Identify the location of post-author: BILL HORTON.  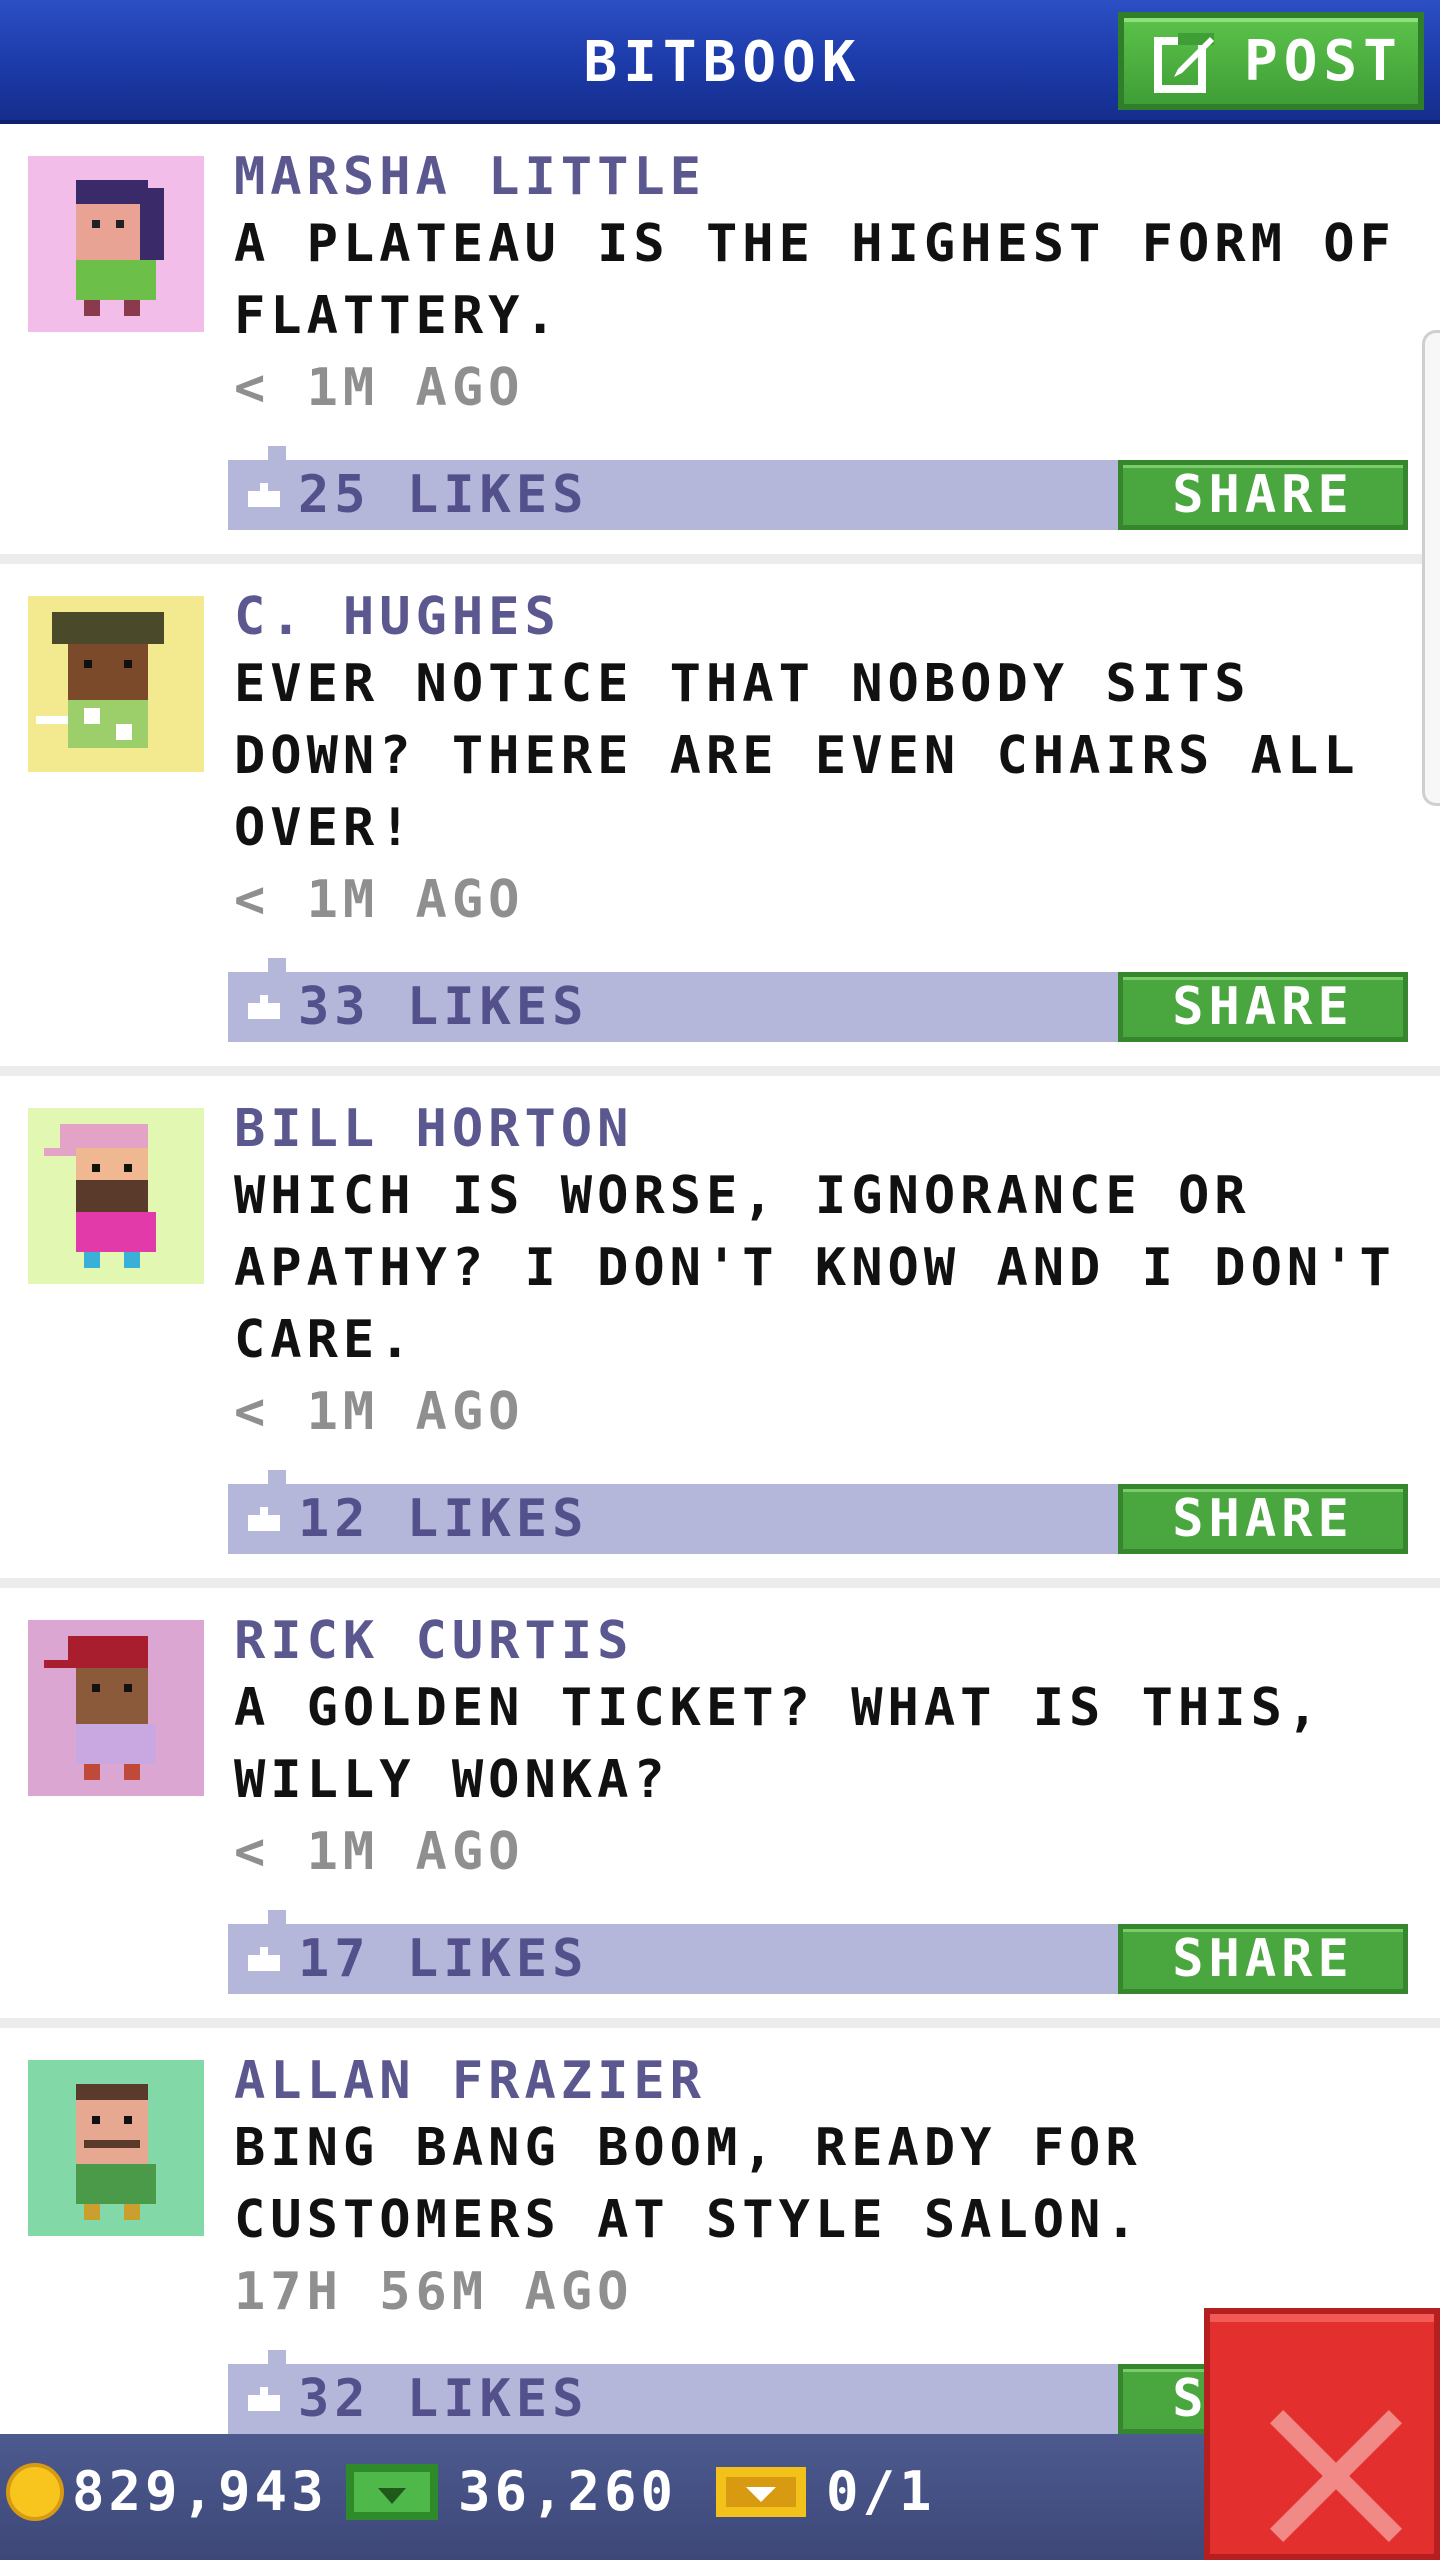
(827, 1129).